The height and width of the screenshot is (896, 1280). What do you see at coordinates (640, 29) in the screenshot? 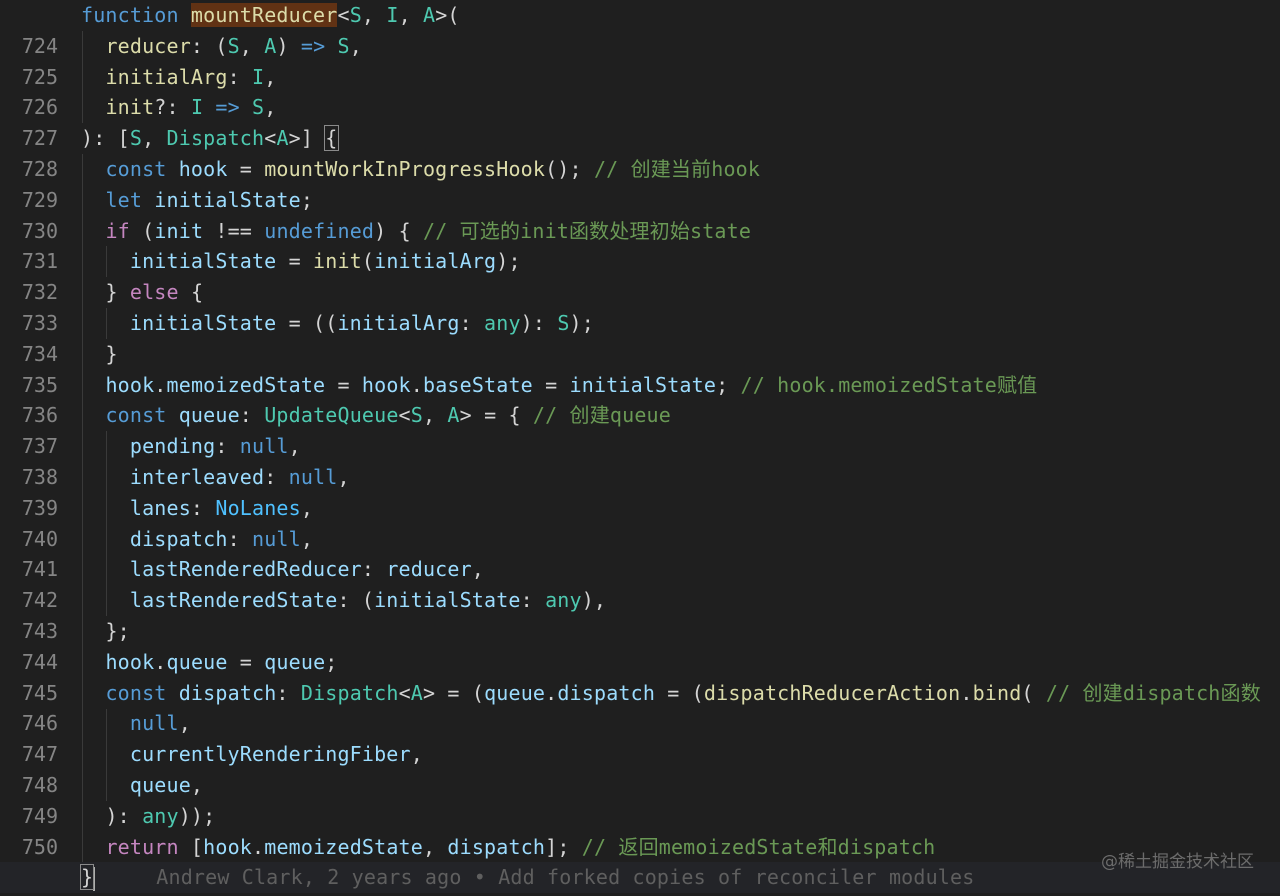
I see `code-line: 724 function mountReducer<S, I, A>(` at bounding box center [640, 29].